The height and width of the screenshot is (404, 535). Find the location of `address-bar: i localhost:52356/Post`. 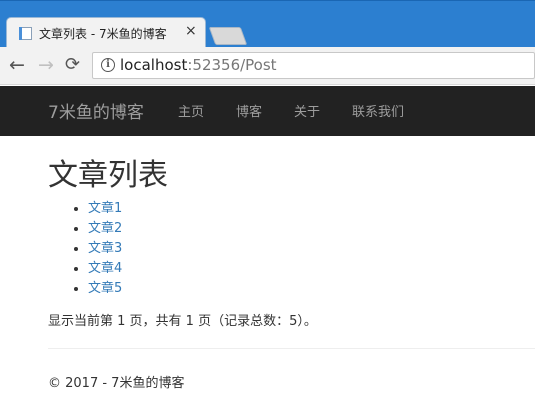

address-bar: i localhost:52356/Post is located at coordinates (313, 65).